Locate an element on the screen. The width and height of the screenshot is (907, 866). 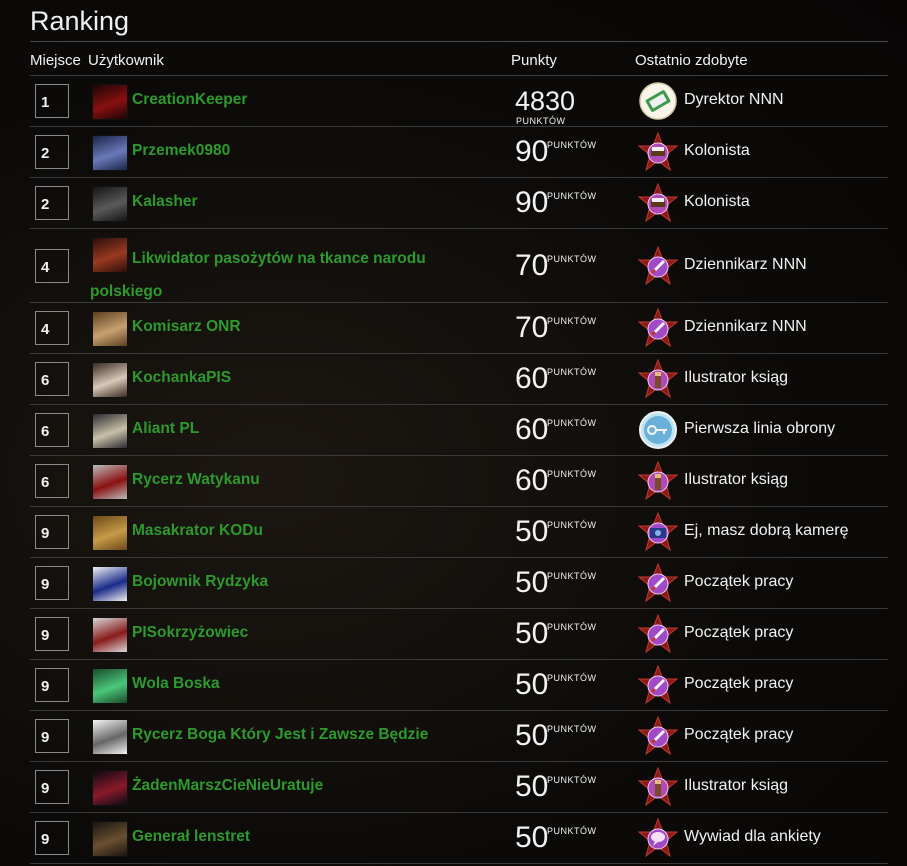
username-link: Wola Boska is located at coordinates (176, 684).